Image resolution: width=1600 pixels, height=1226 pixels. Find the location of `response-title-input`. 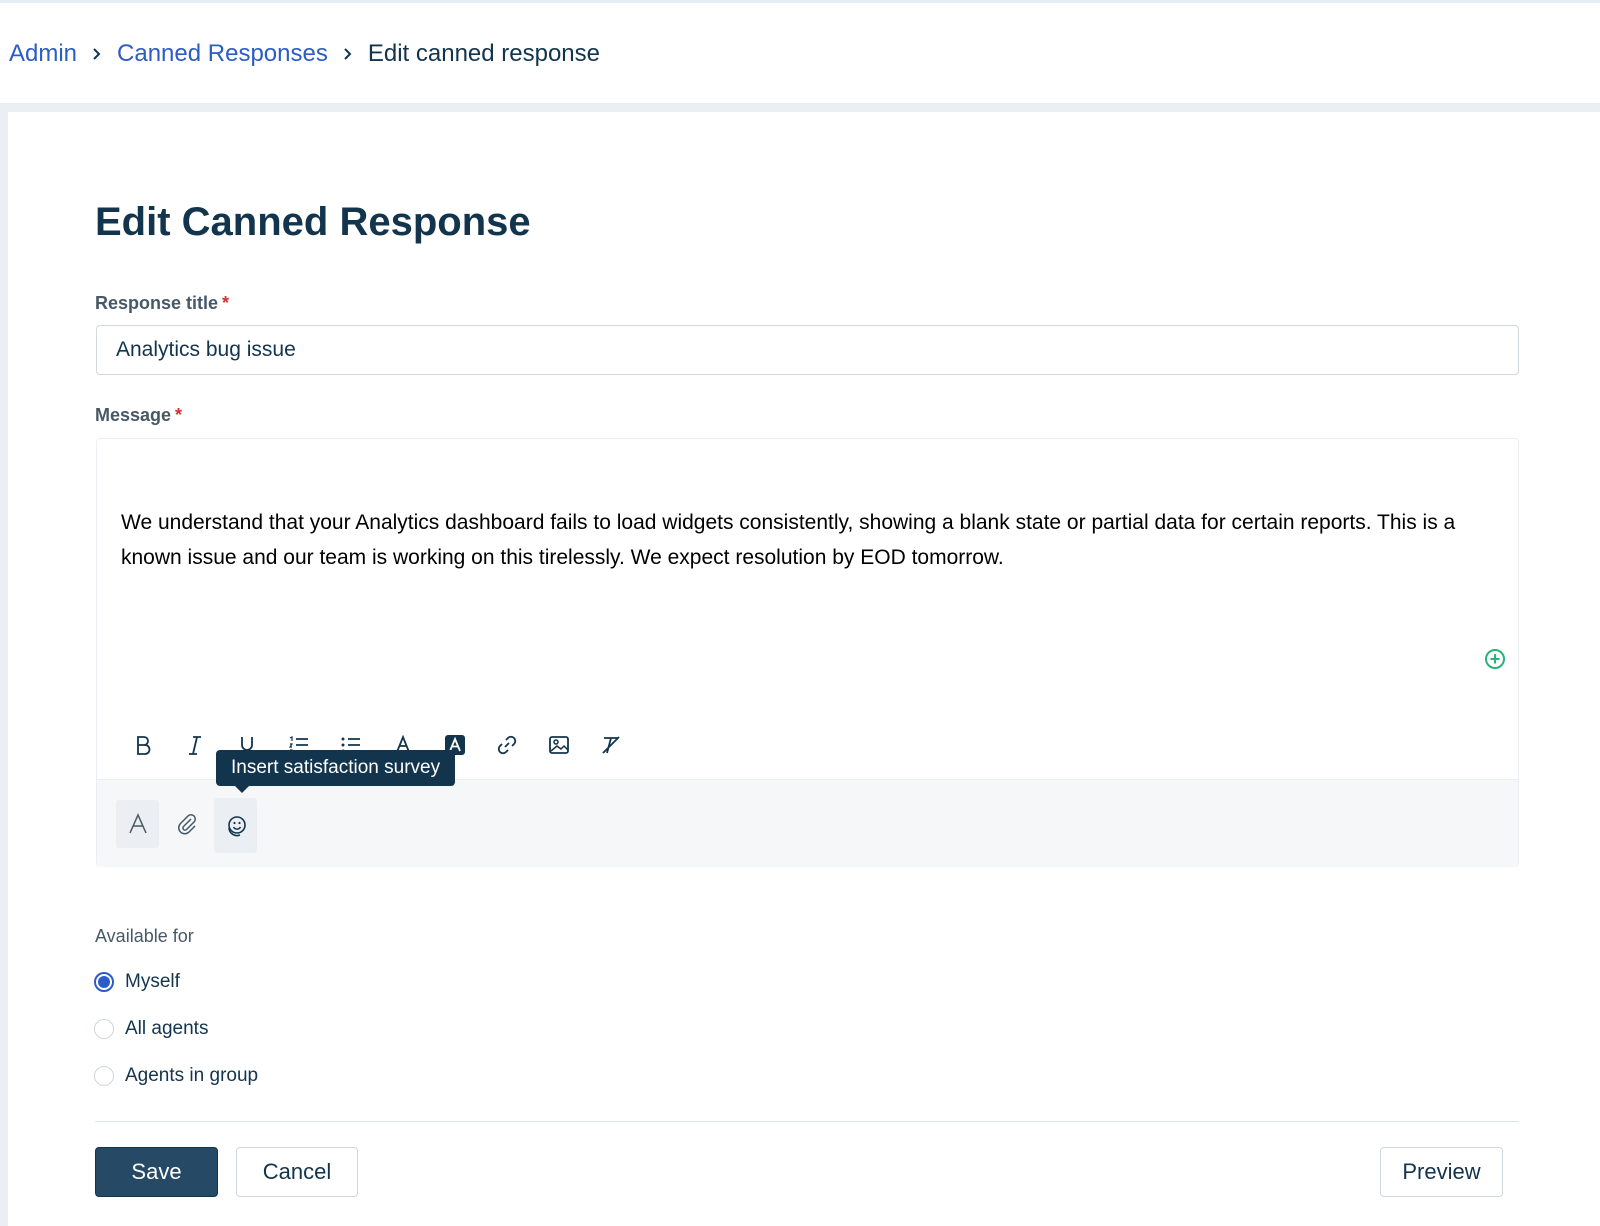

response-title-input is located at coordinates (807, 350).